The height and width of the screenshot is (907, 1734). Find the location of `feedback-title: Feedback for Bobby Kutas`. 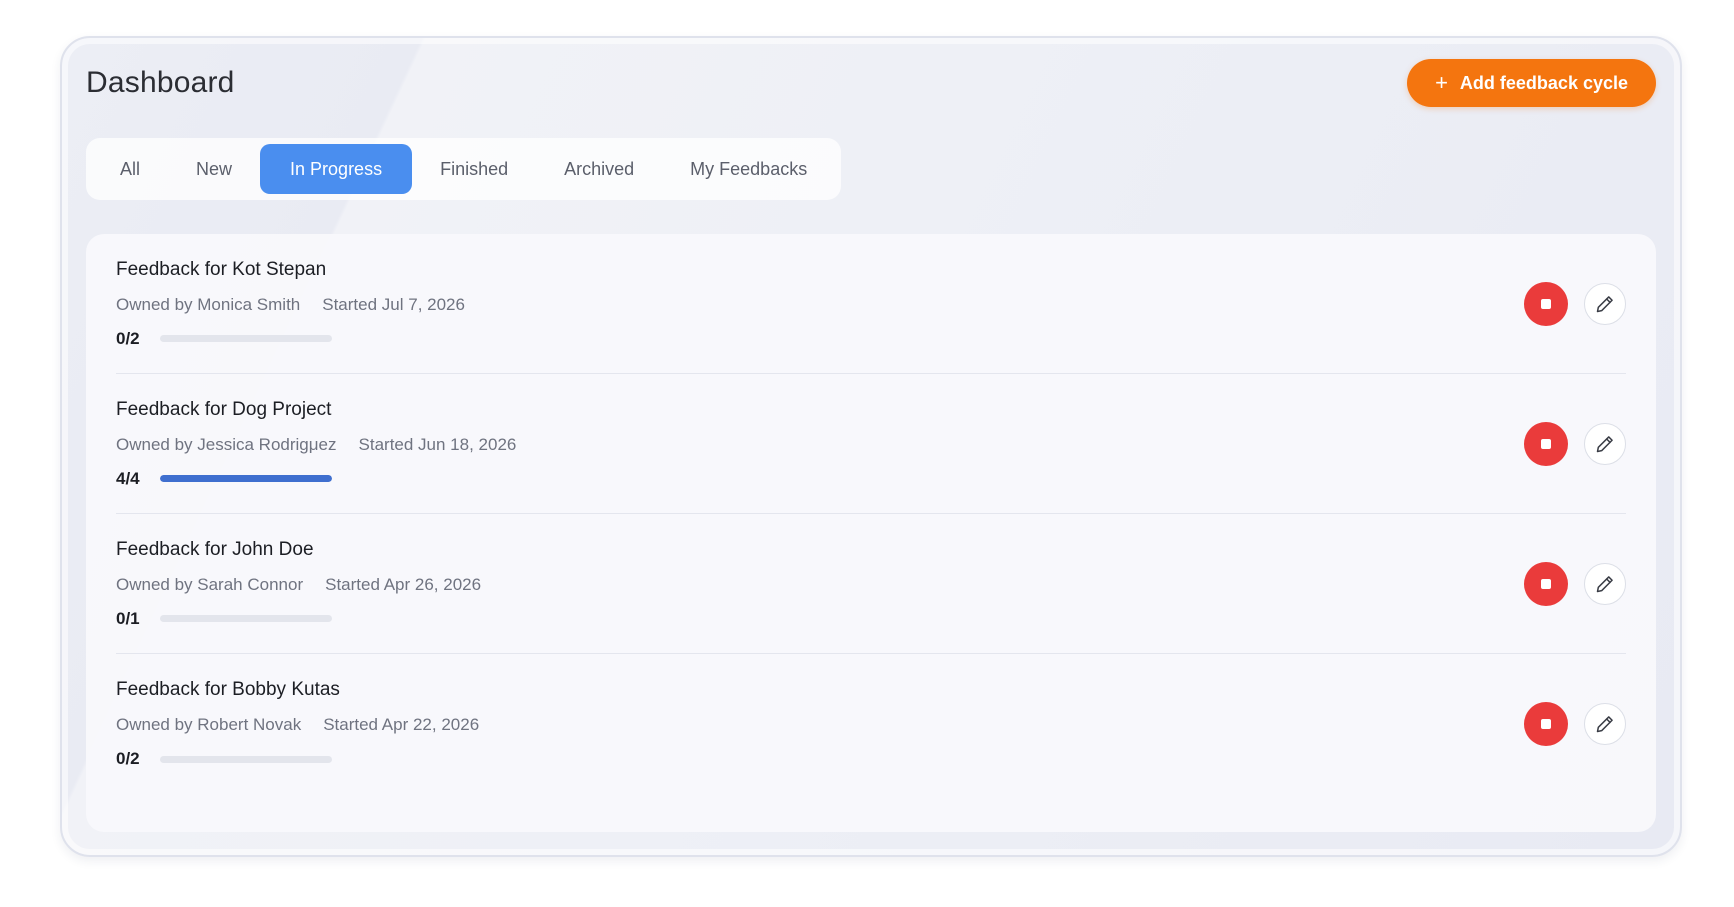

feedback-title: Feedback for Bobby Kutas is located at coordinates (228, 689).